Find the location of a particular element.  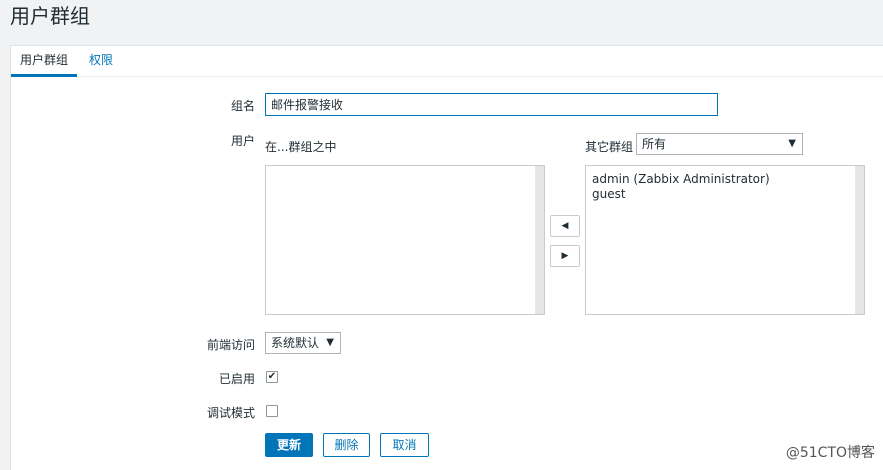

cancel-button: 取消 is located at coordinates (404, 445).